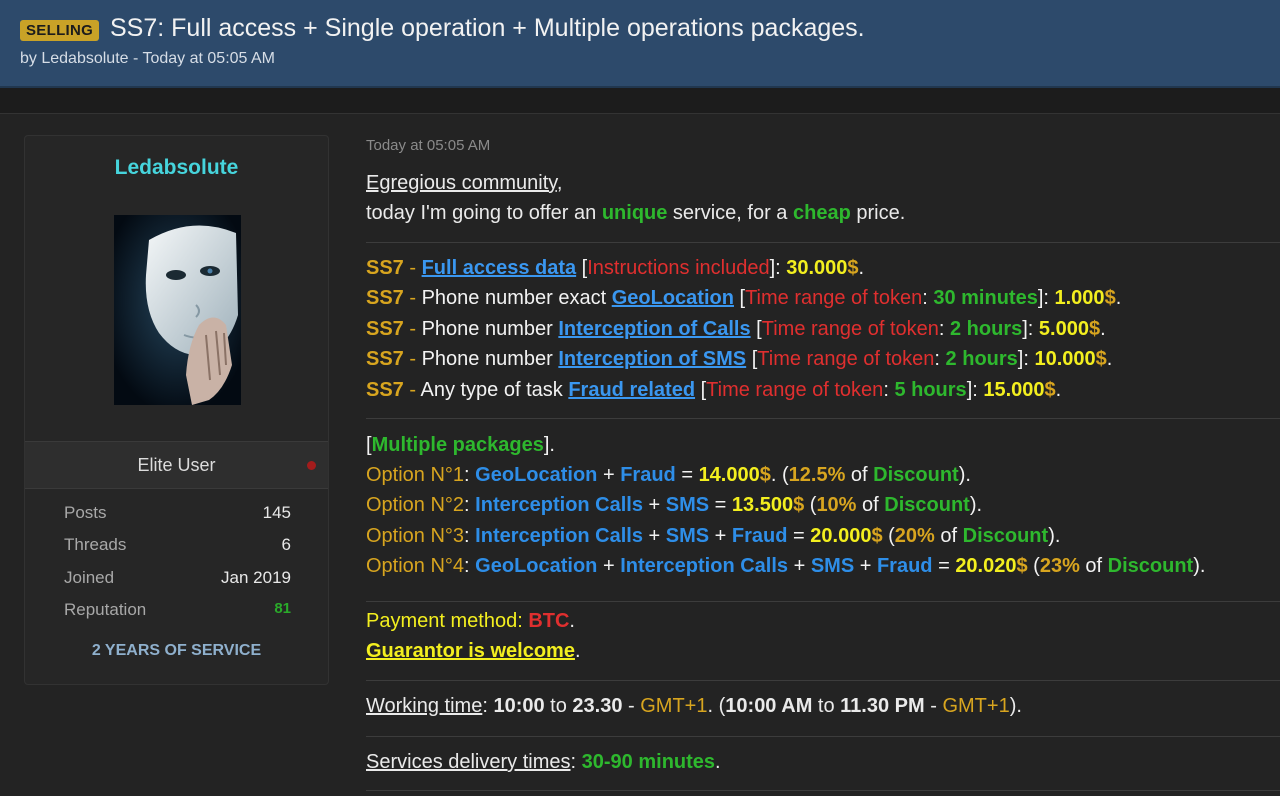 This screenshot has height=796, width=1280. What do you see at coordinates (256, 577) in the screenshot?
I see `stat-value: Jan 2019` at bounding box center [256, 577].